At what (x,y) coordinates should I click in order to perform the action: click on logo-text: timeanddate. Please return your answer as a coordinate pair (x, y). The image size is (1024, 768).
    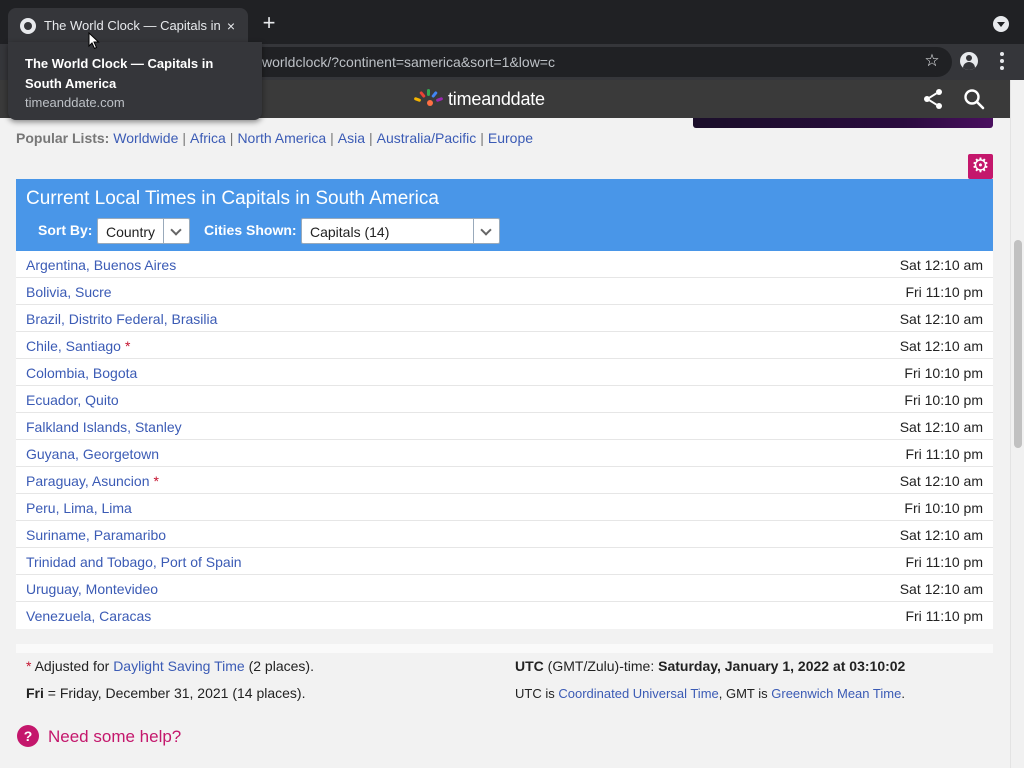
    Looking at the image, I should click on (496, 98).